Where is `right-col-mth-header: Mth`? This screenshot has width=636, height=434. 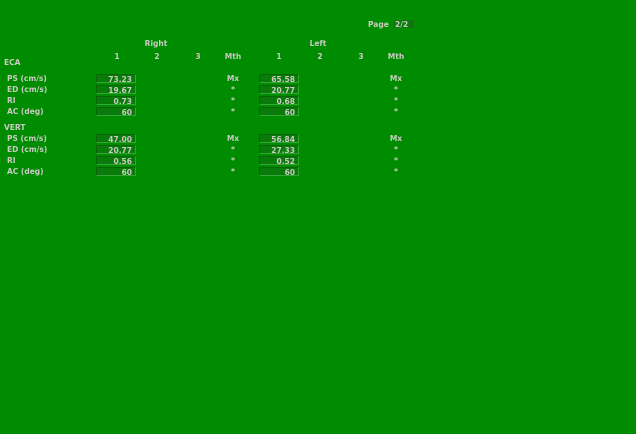 right-col-mth-header: Mth is located at coordinates (233, 56).